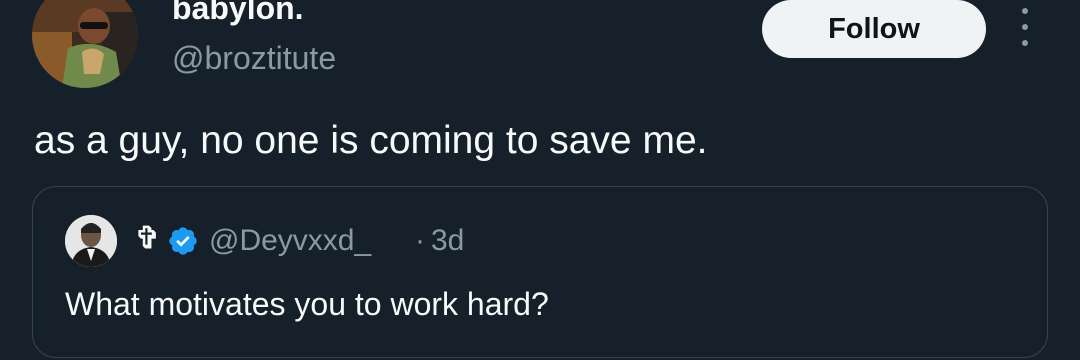  I want to click on more-options-button, so click(1025, 27).